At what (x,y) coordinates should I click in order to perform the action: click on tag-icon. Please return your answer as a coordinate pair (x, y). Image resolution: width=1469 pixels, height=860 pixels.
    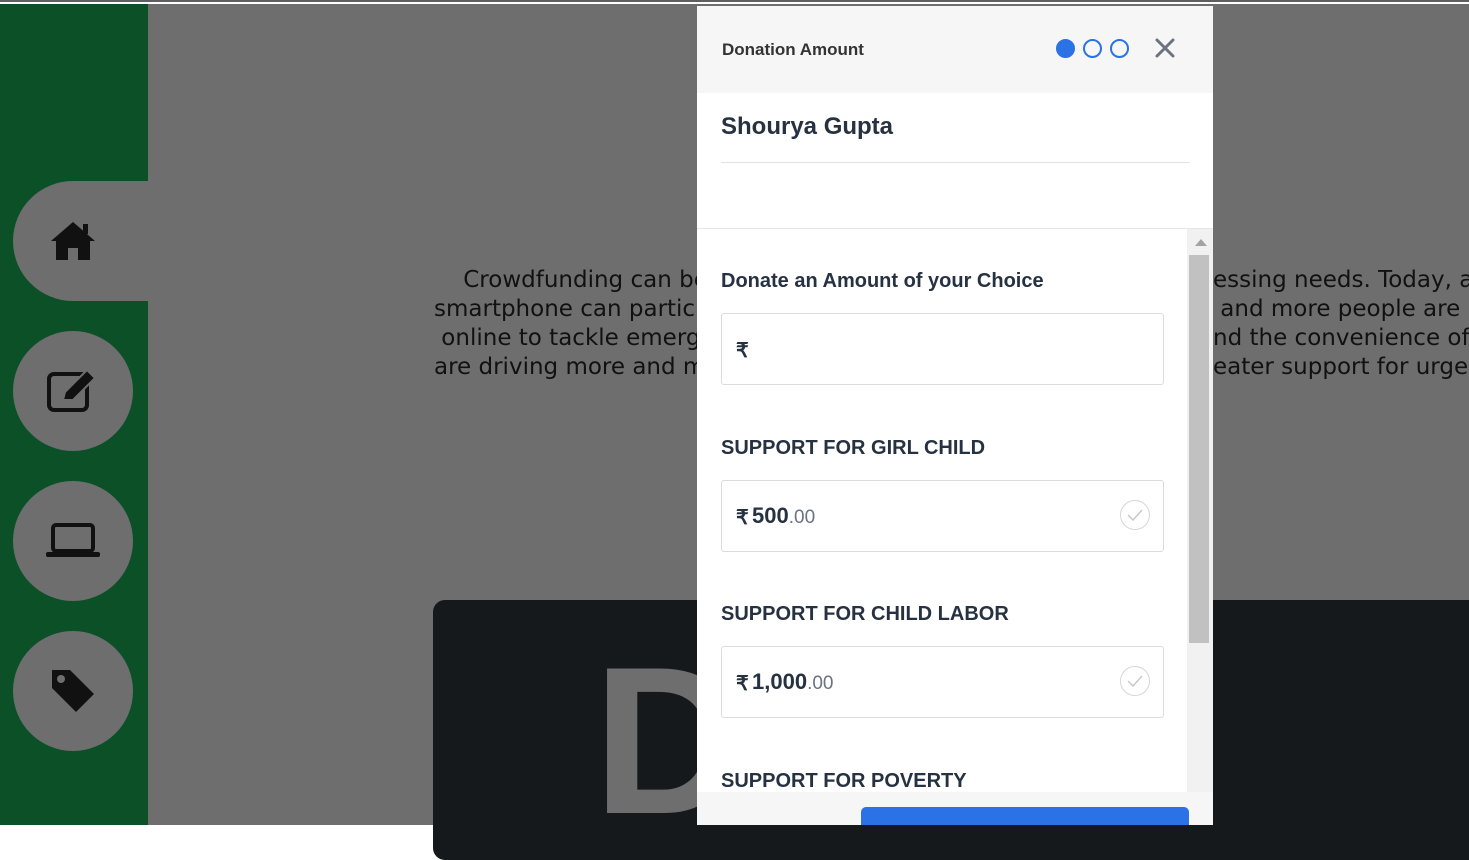
    Looking at the image, I should click on (73, 691).